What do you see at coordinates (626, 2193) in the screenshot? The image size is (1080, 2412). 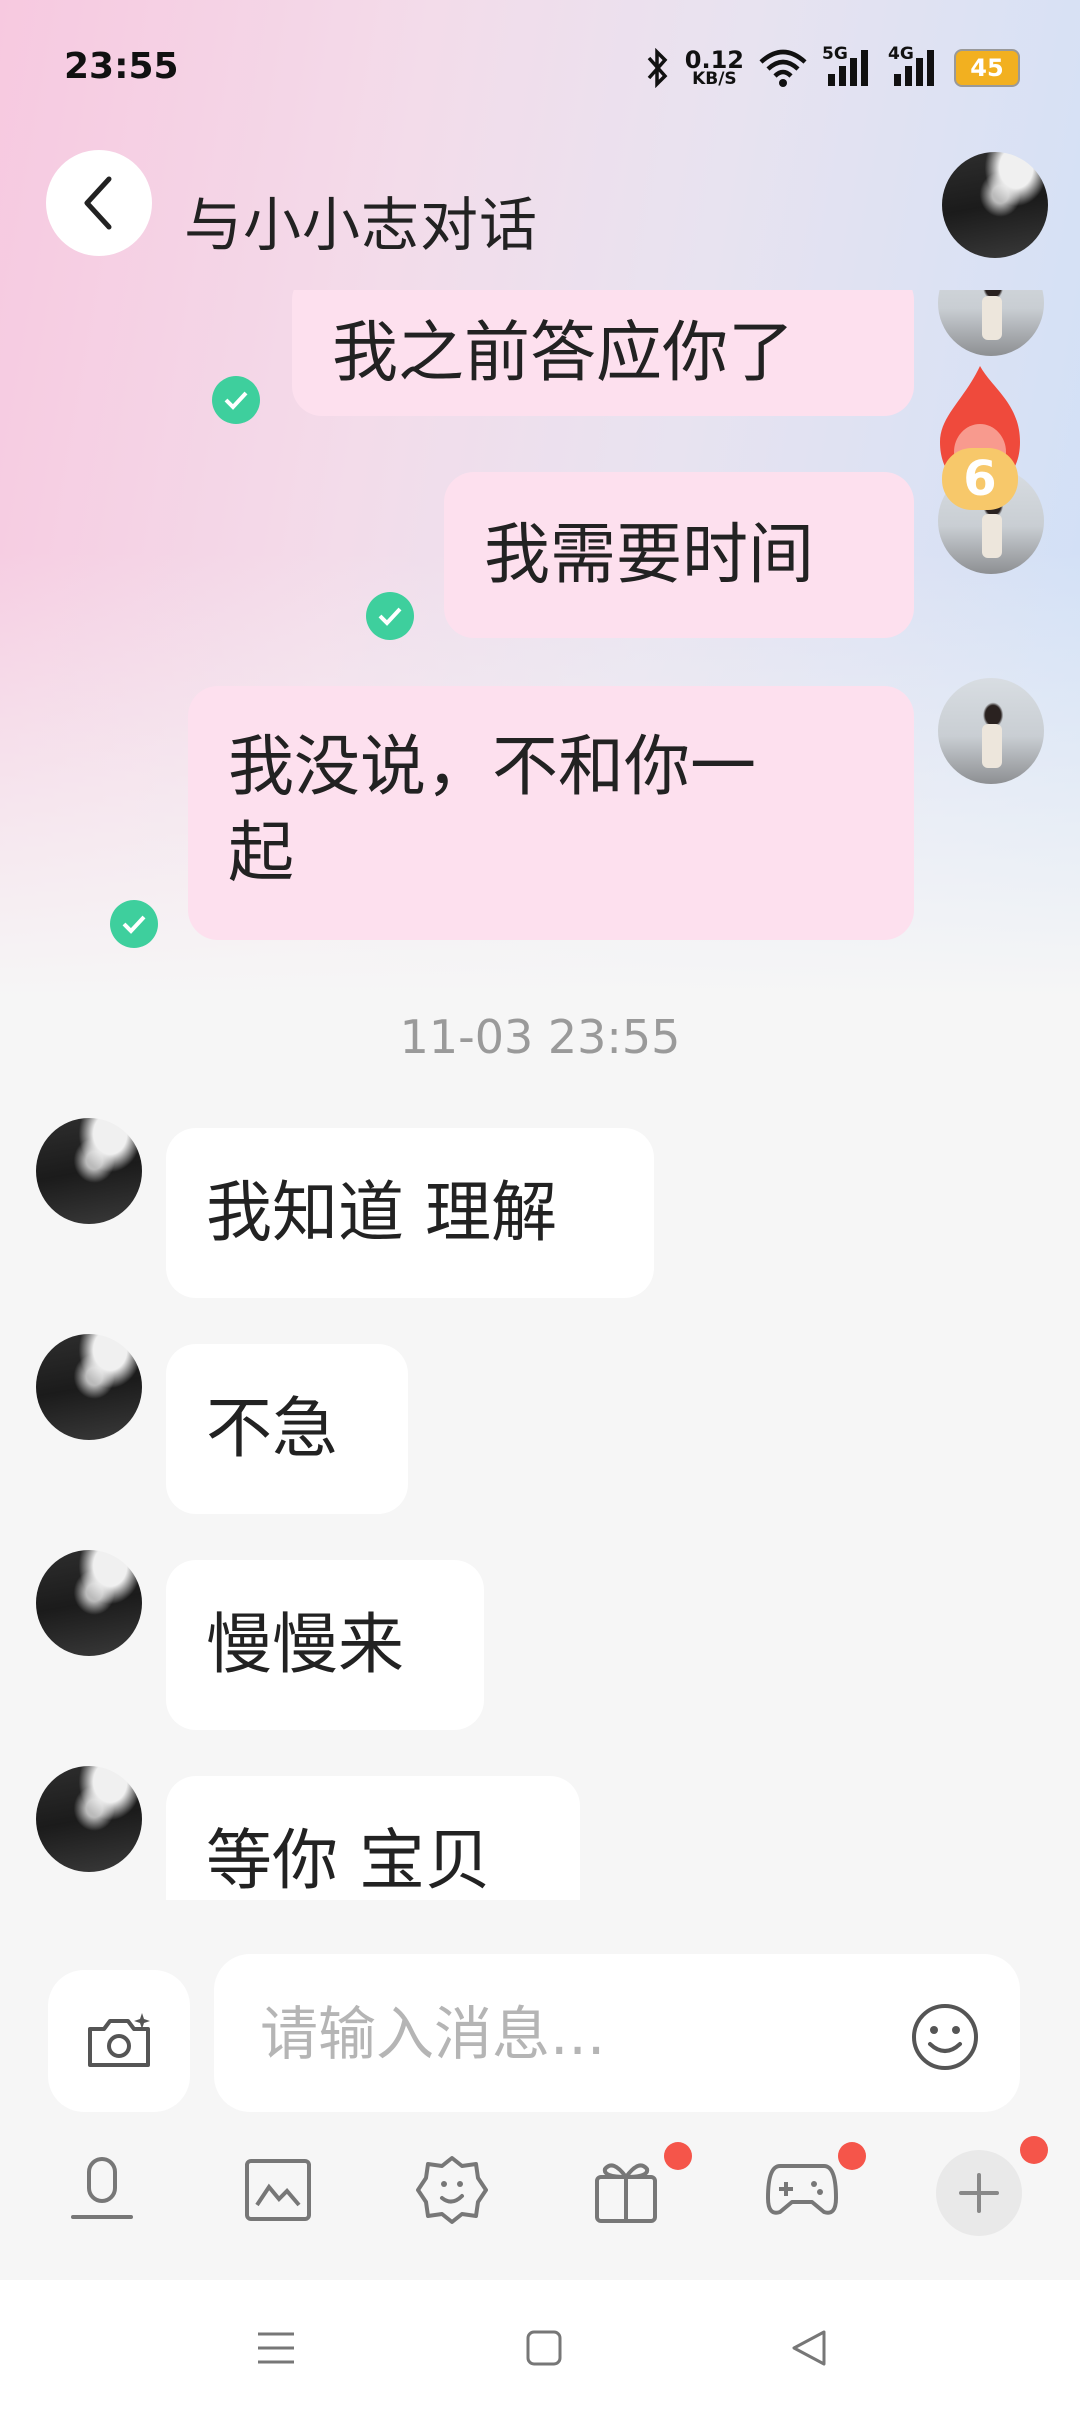 I see `gift-icon` at bounding box center [626, 2193].